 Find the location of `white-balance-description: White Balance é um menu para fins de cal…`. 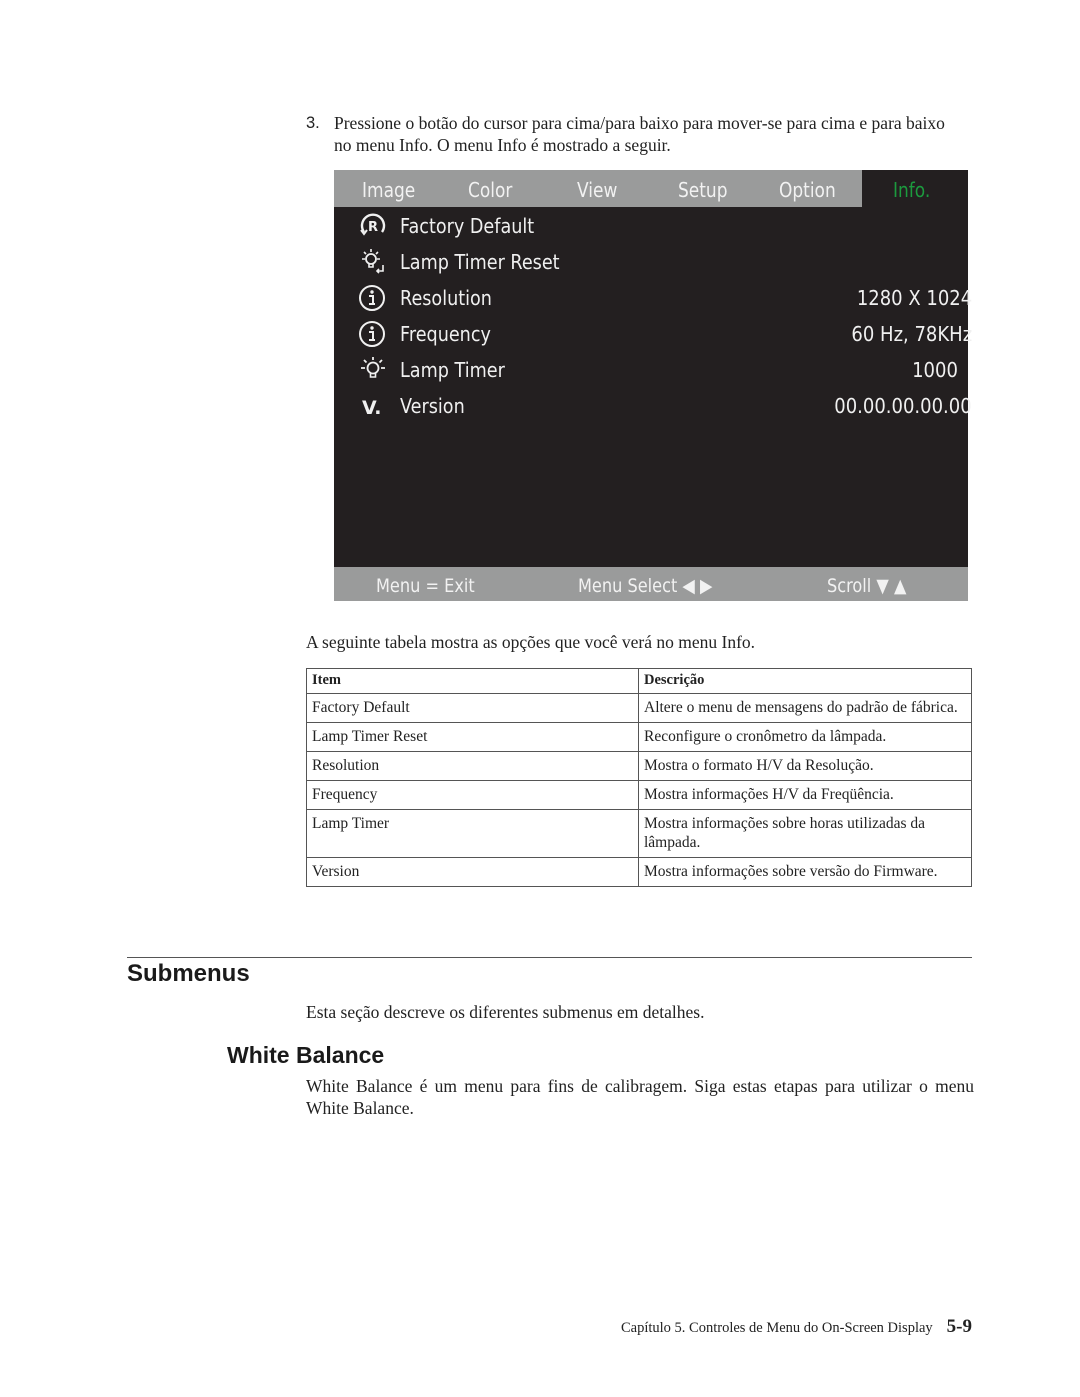

white-balance-description: White Balance é um menu para fins de cal… is located at coordinates (640, 1097).